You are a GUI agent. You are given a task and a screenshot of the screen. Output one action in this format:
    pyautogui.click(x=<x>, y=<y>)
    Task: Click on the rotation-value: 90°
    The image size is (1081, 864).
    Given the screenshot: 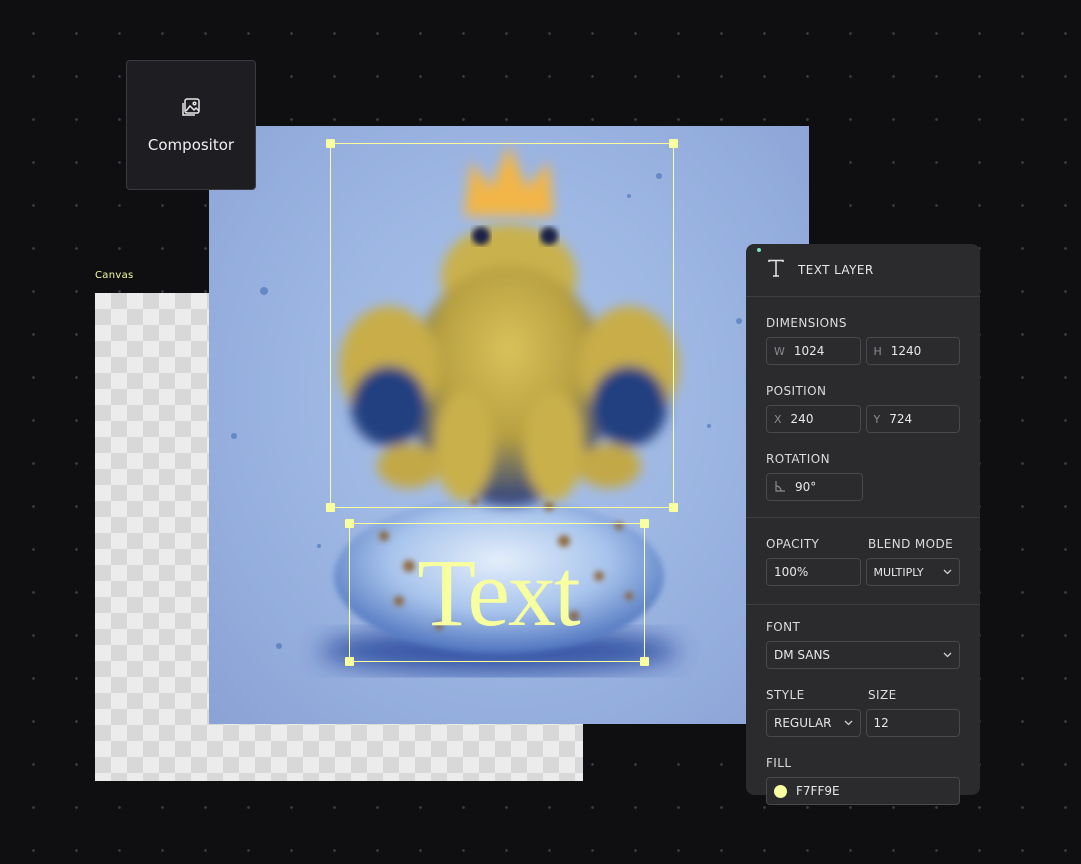 What is the action you would take?
    pyautogui.click(x=806, y=487)
    